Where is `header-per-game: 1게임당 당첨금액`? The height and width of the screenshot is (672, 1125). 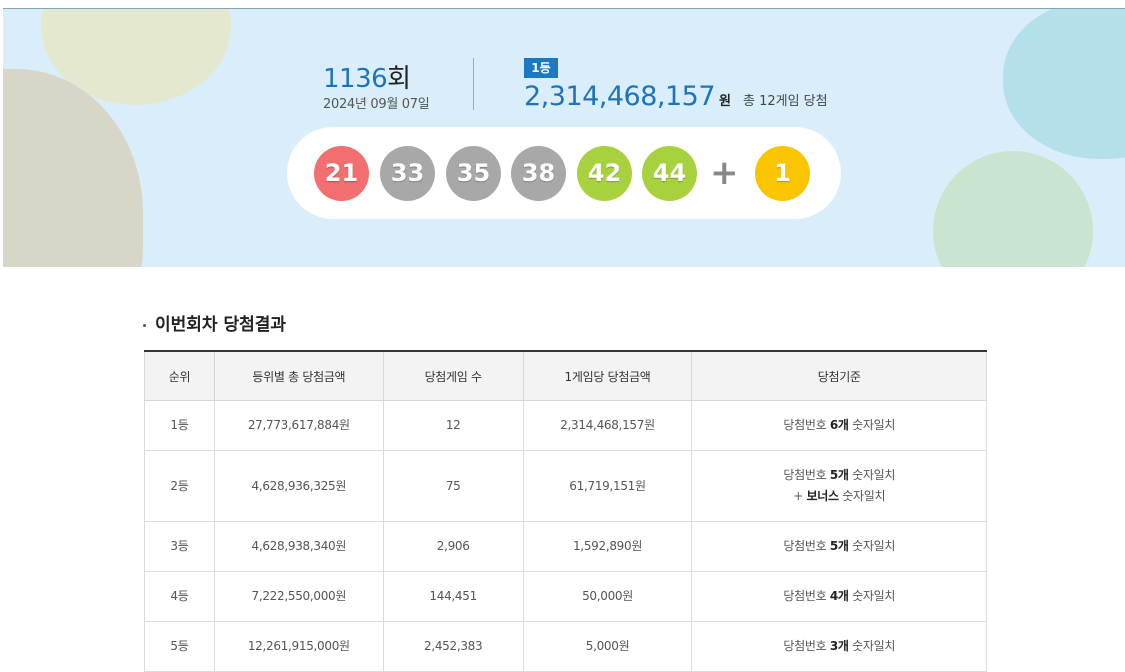
header-per-game: 1게임당 당첨금액 is located at coordinates (607, 375).